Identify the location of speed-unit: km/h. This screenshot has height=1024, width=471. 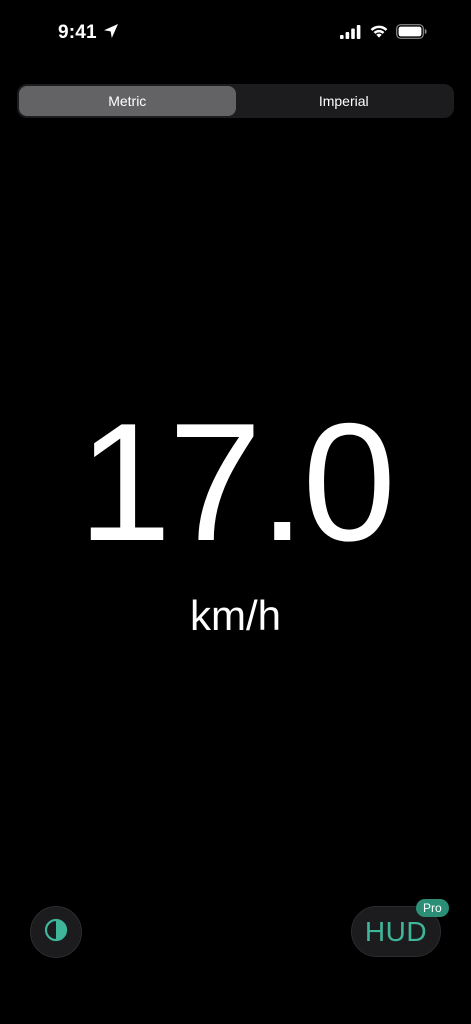
(235, 615).